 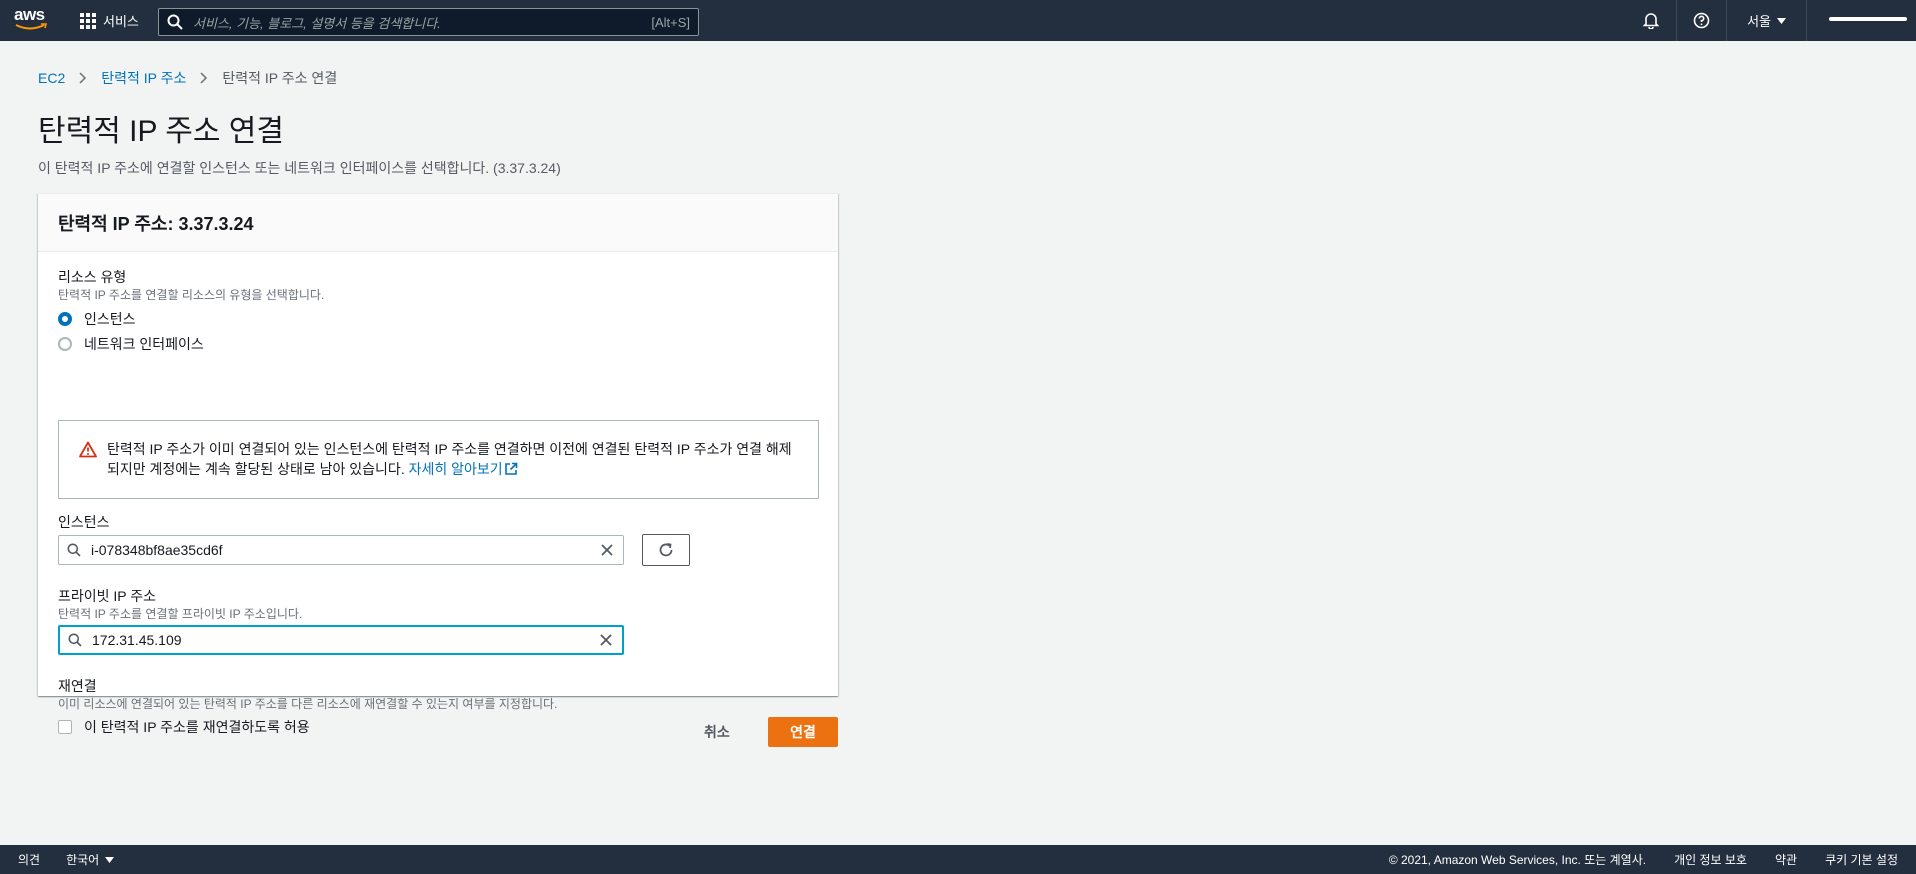 What do you see at coordinates (65, 727) in the screenshot?
I see `reassociation-checkbox` at bounding box center [65, 727].